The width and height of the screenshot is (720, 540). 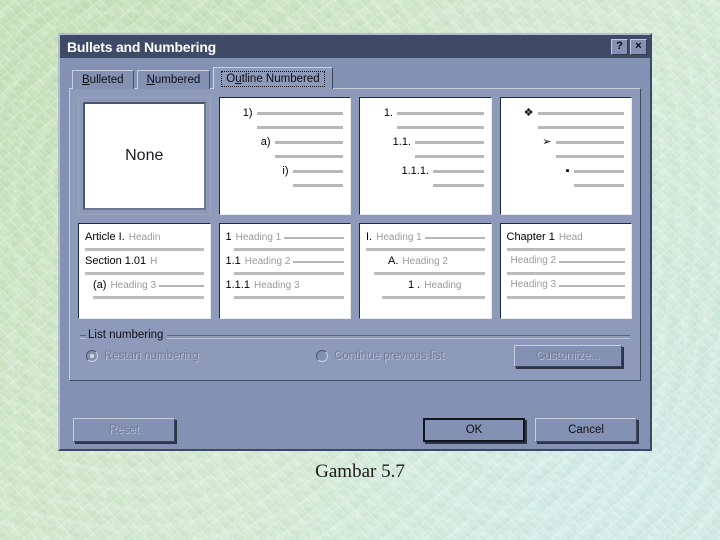 I want to click on dialog-footer: Reset OK Cancel, so click(x=355, y=430).